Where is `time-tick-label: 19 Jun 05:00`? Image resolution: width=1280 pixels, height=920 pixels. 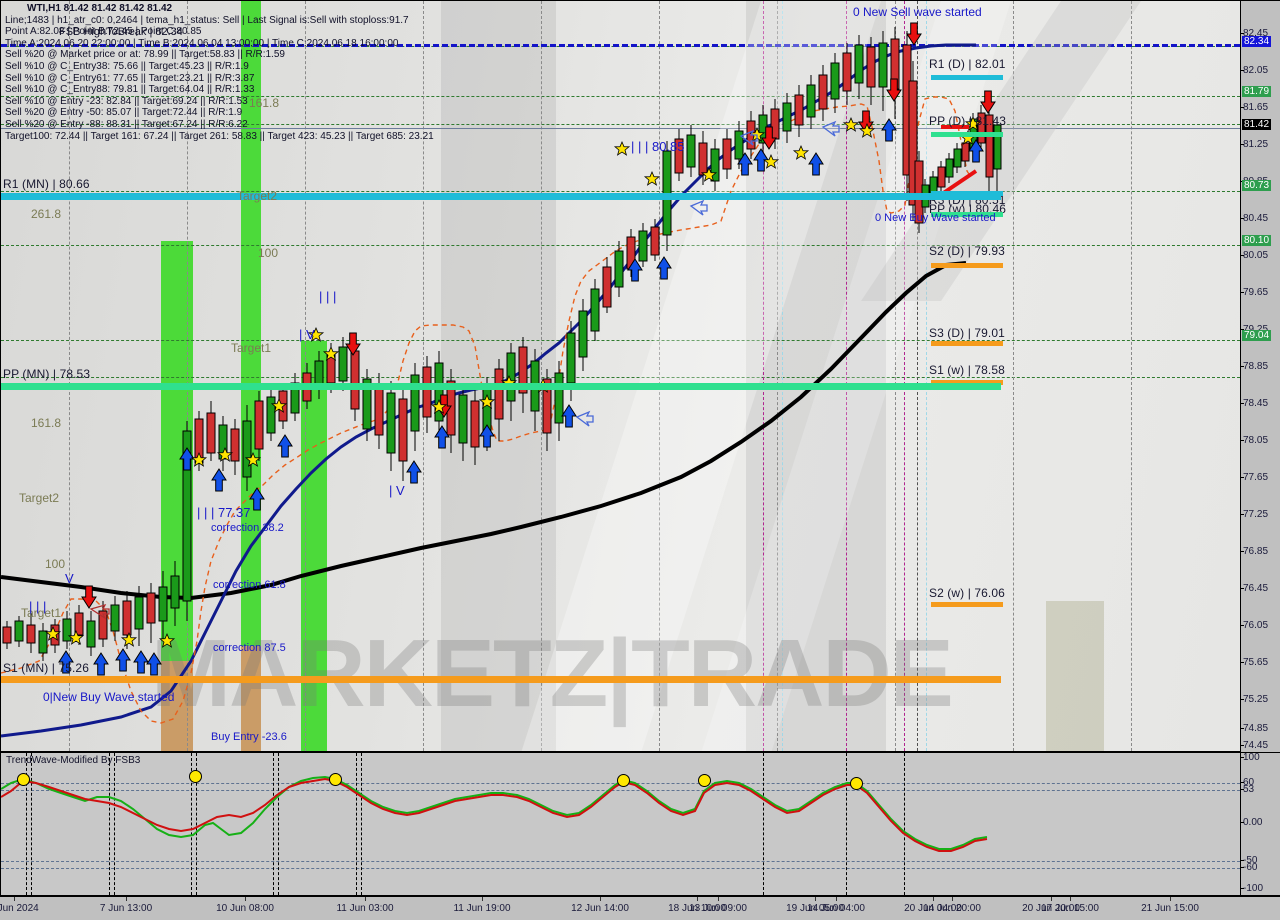
time-tick-label: 19 Jun 05:00 is located at coordinates (815, 908).